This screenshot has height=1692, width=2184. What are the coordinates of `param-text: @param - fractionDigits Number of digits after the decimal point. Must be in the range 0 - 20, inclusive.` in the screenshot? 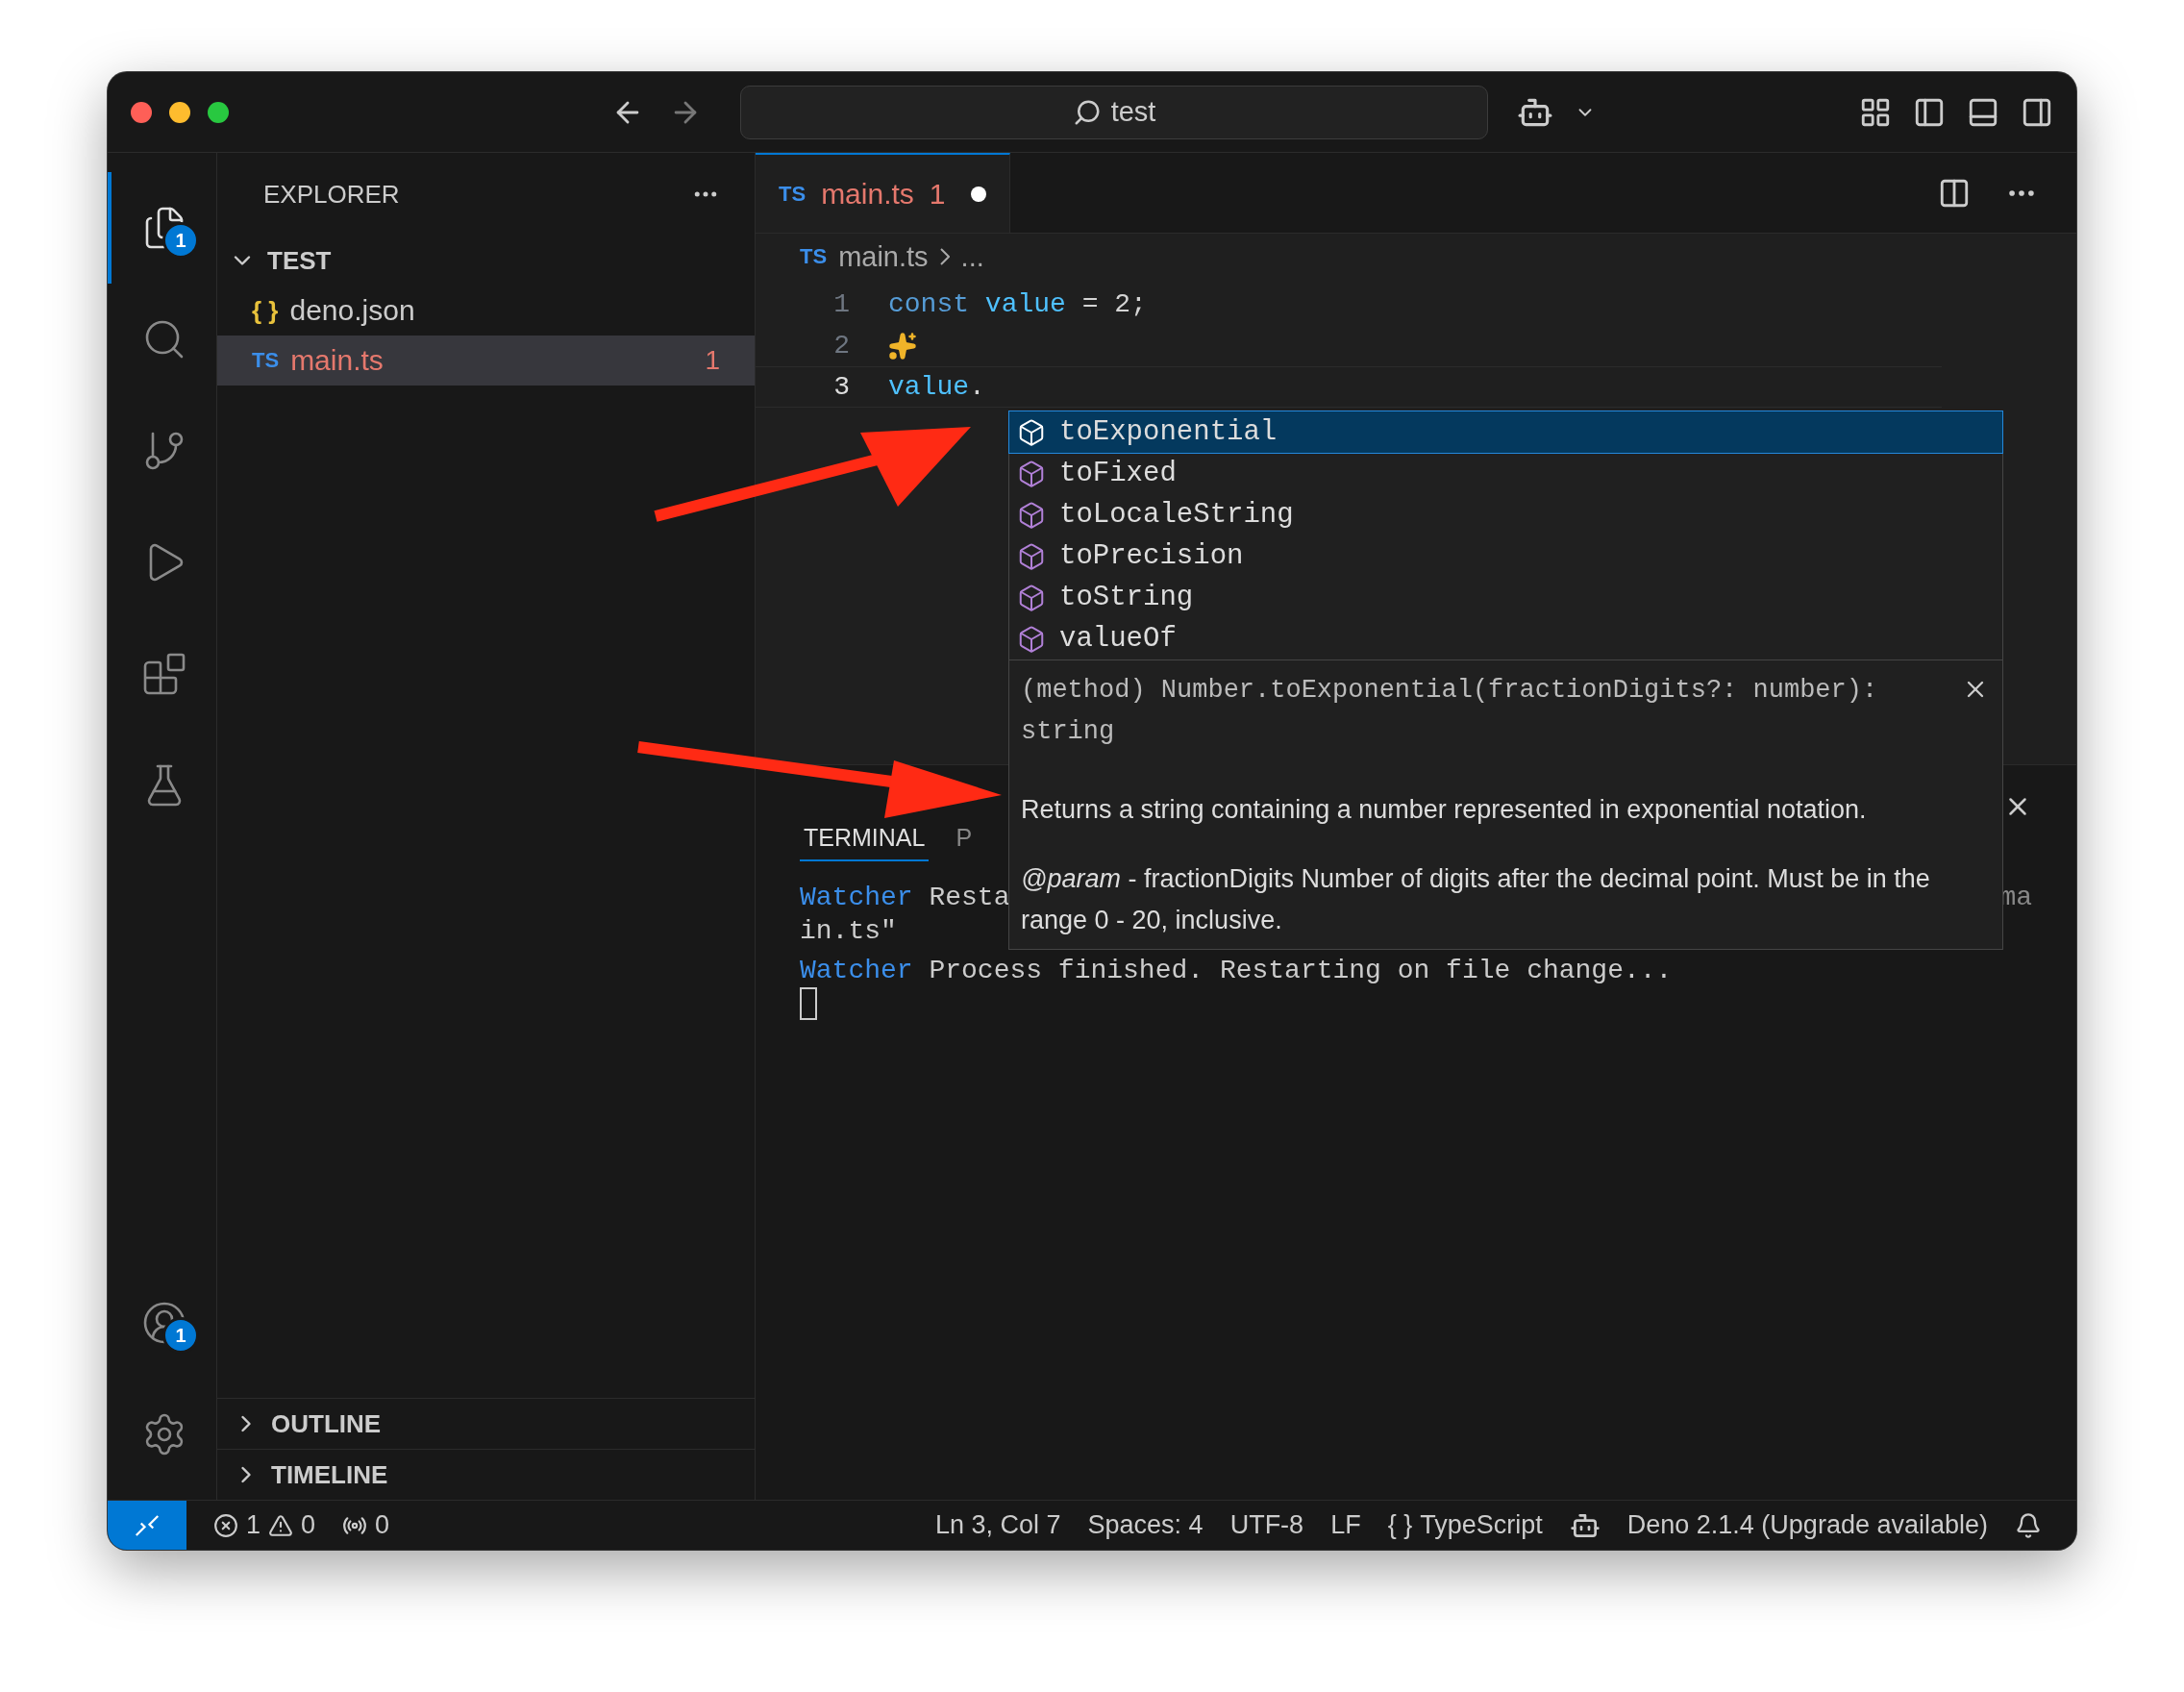 It's located at (1476, 899).